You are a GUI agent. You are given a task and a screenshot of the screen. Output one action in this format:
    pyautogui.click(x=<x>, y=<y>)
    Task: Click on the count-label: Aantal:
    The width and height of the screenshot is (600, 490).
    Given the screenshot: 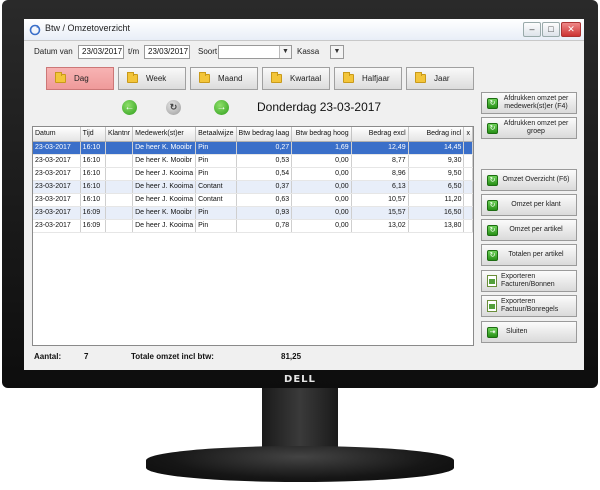 What is the action you would take?
    pyautogui.click(x=48, y=356)
    